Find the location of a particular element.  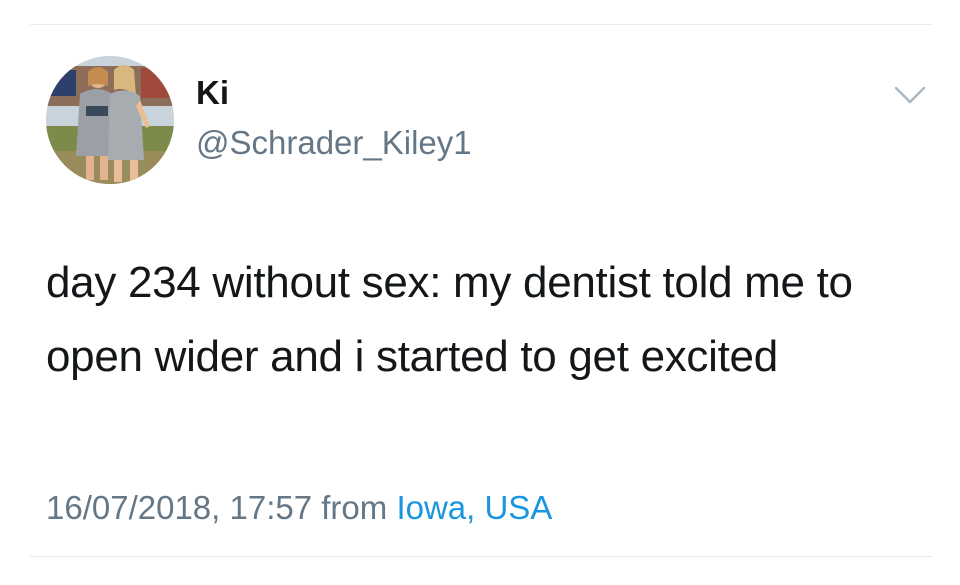

avatar-image is located at coordinates (110, 120).